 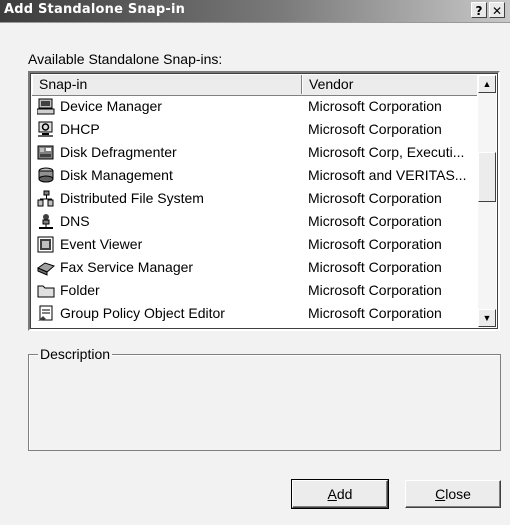 What do you see at coordinates (118, 152) in the screenshot?
I see `snapin-name: Disk Defragmenter` at bounding box center [118, 152].